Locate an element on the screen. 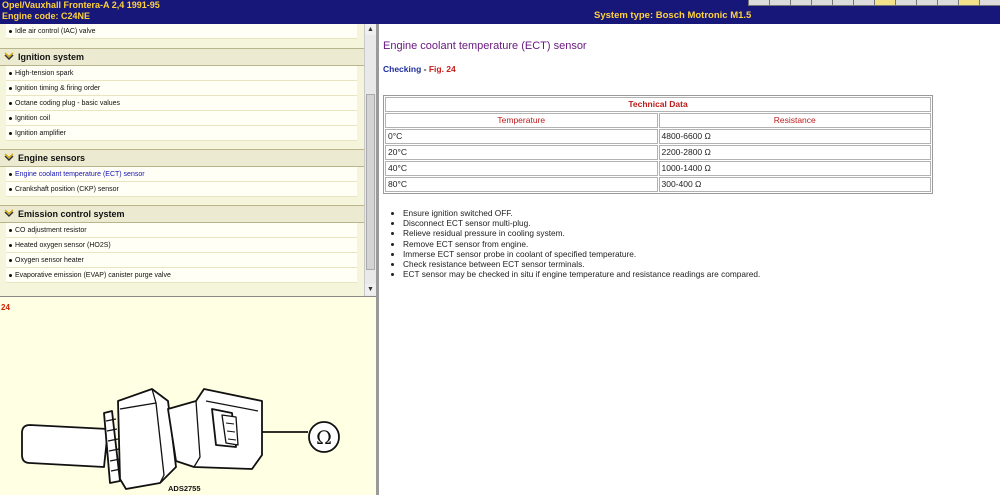  nav-item-iac-valve: Idle air control (IAC) valve is located at coordinates (181, 31).